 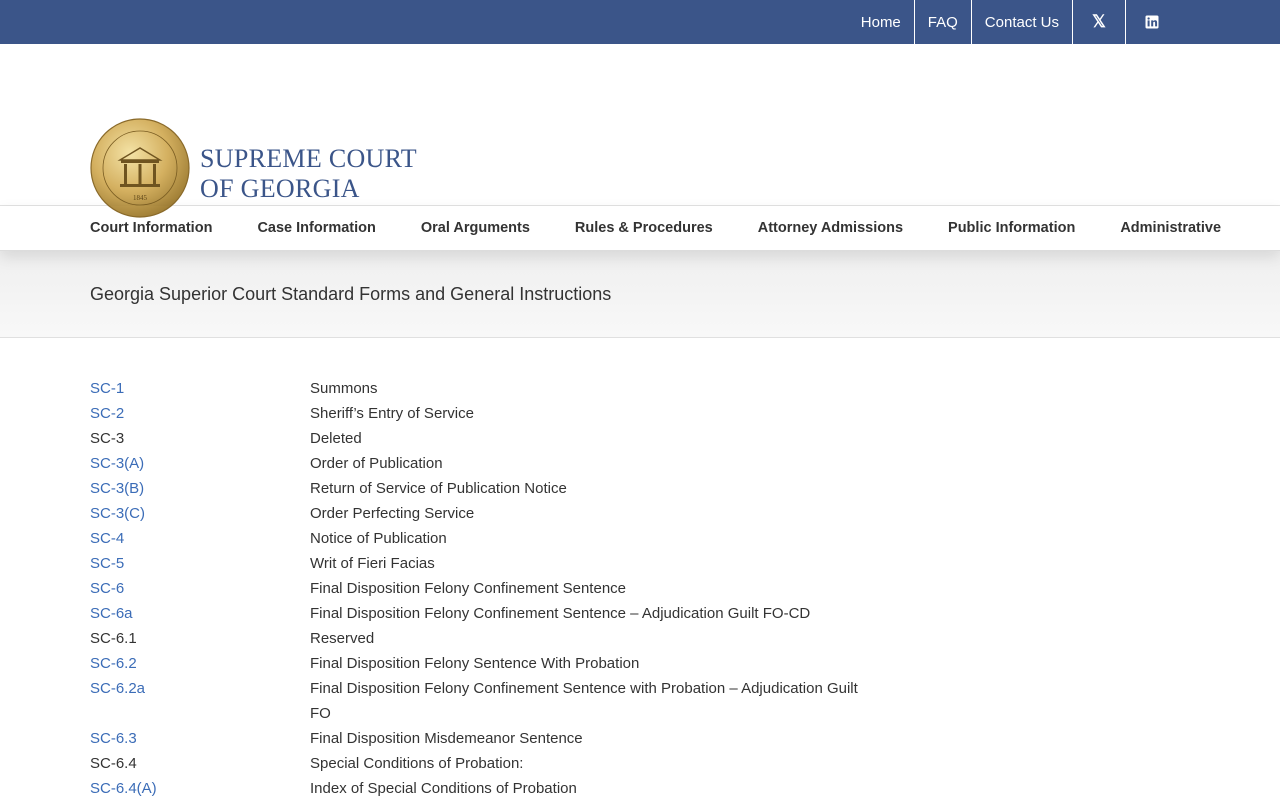 I want to click on form-description: Notice of Publication, so click(x=378, y=538).